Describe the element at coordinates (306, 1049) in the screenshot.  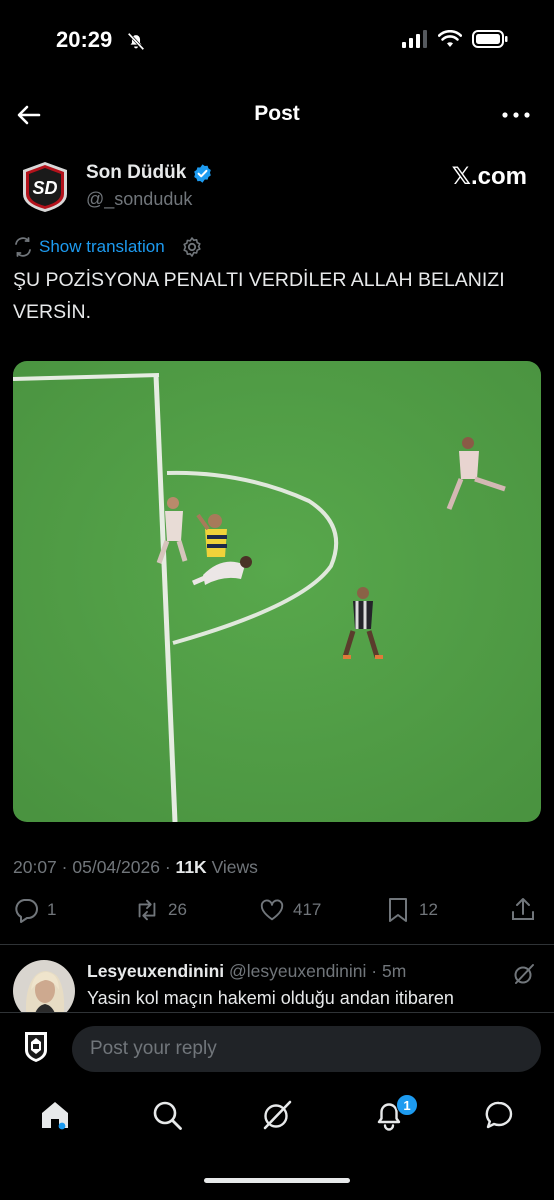
I see `reply-input` at that location.